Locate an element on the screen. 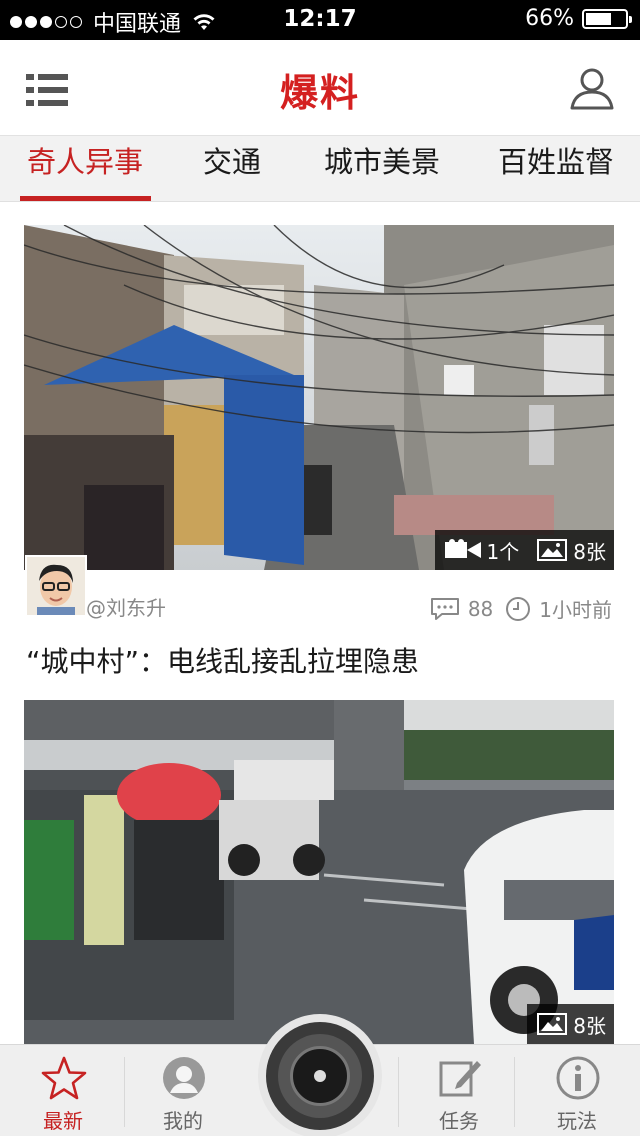  tab-qirenyishi: 奇人异事 is located at coordinates (85, 169).